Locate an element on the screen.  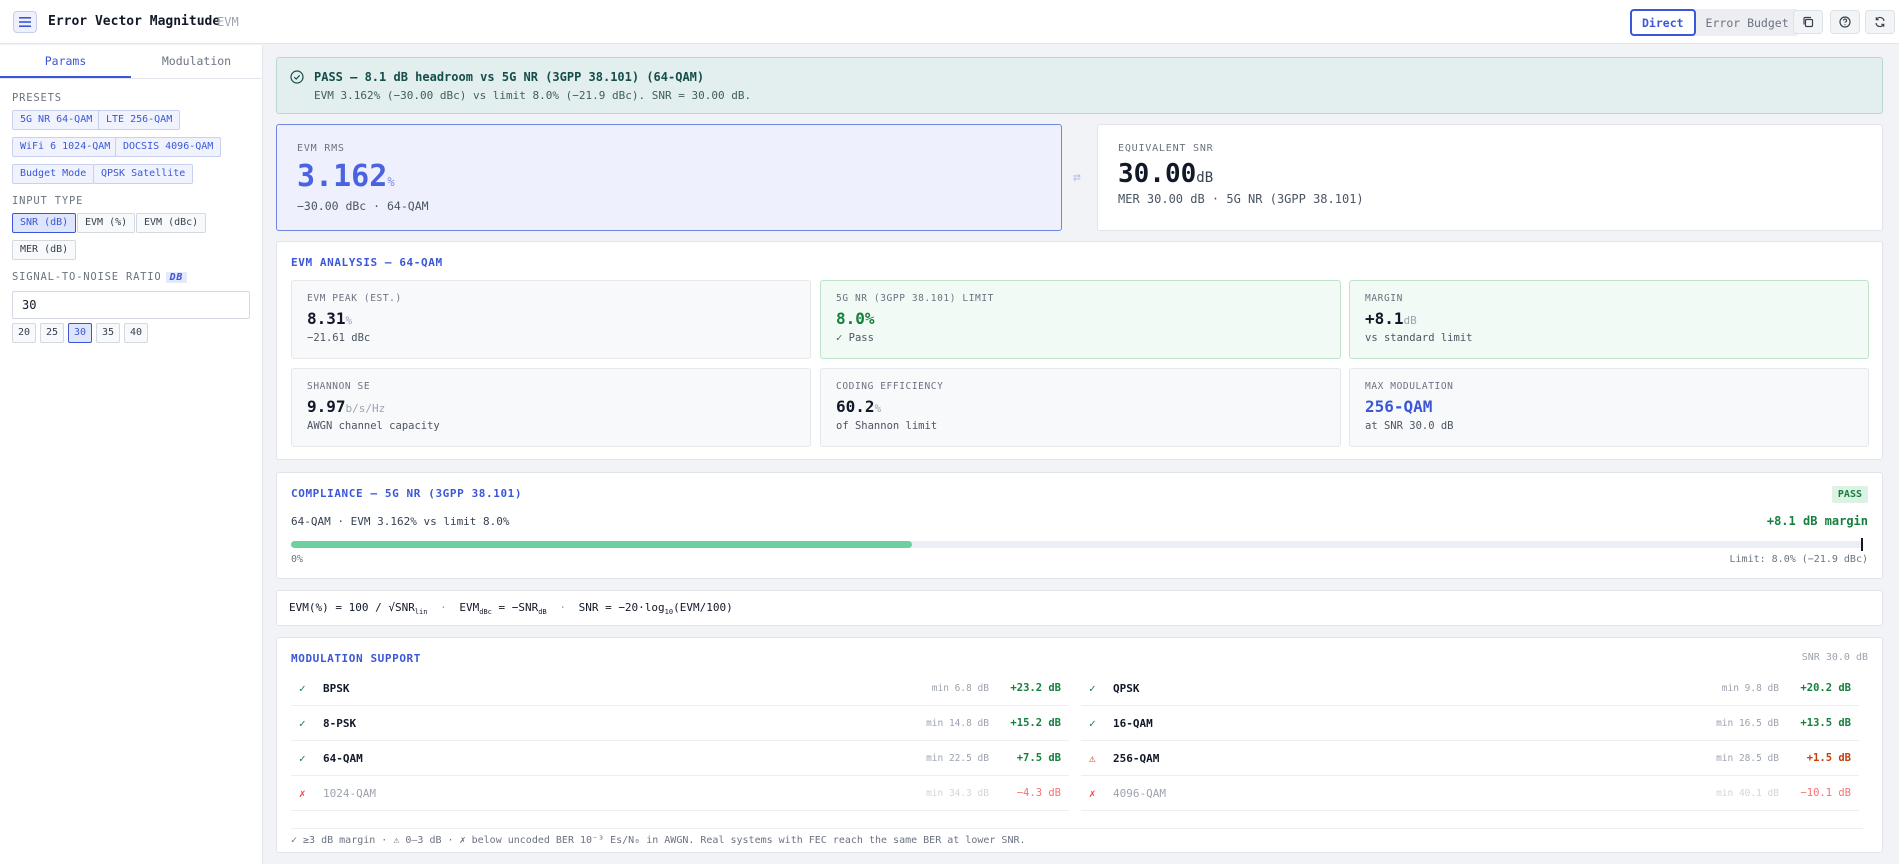
mod-cell-64qam: ✓ 64-QAM min 22.5 dB +7.5 dB is located at coordinates (680, 758).